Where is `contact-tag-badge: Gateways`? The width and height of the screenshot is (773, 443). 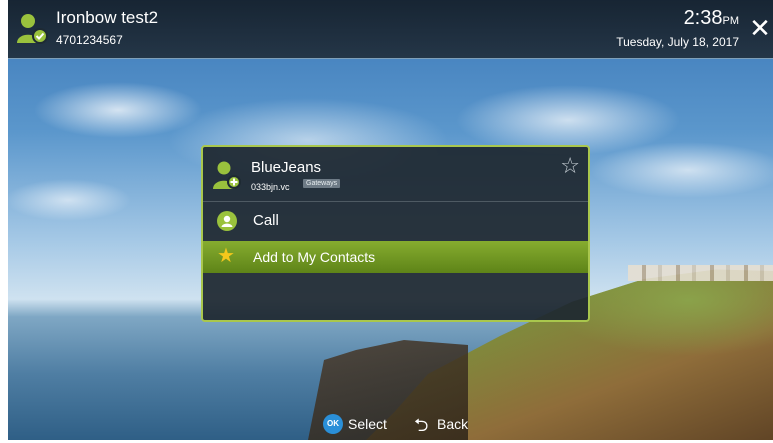
contact-tag-badge: Gateways is located at coordinates (322, 183).